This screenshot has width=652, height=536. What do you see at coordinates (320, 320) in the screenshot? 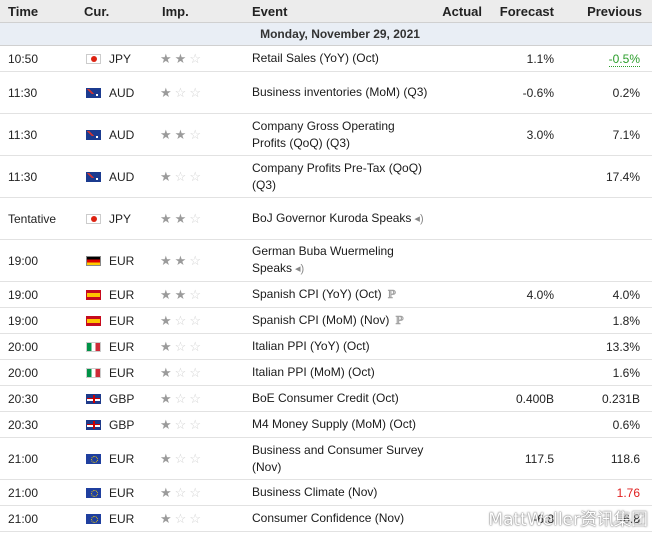
I see `event-name: Spanish CPI (MoM) (Nov)` at bounding box center [320, 320].